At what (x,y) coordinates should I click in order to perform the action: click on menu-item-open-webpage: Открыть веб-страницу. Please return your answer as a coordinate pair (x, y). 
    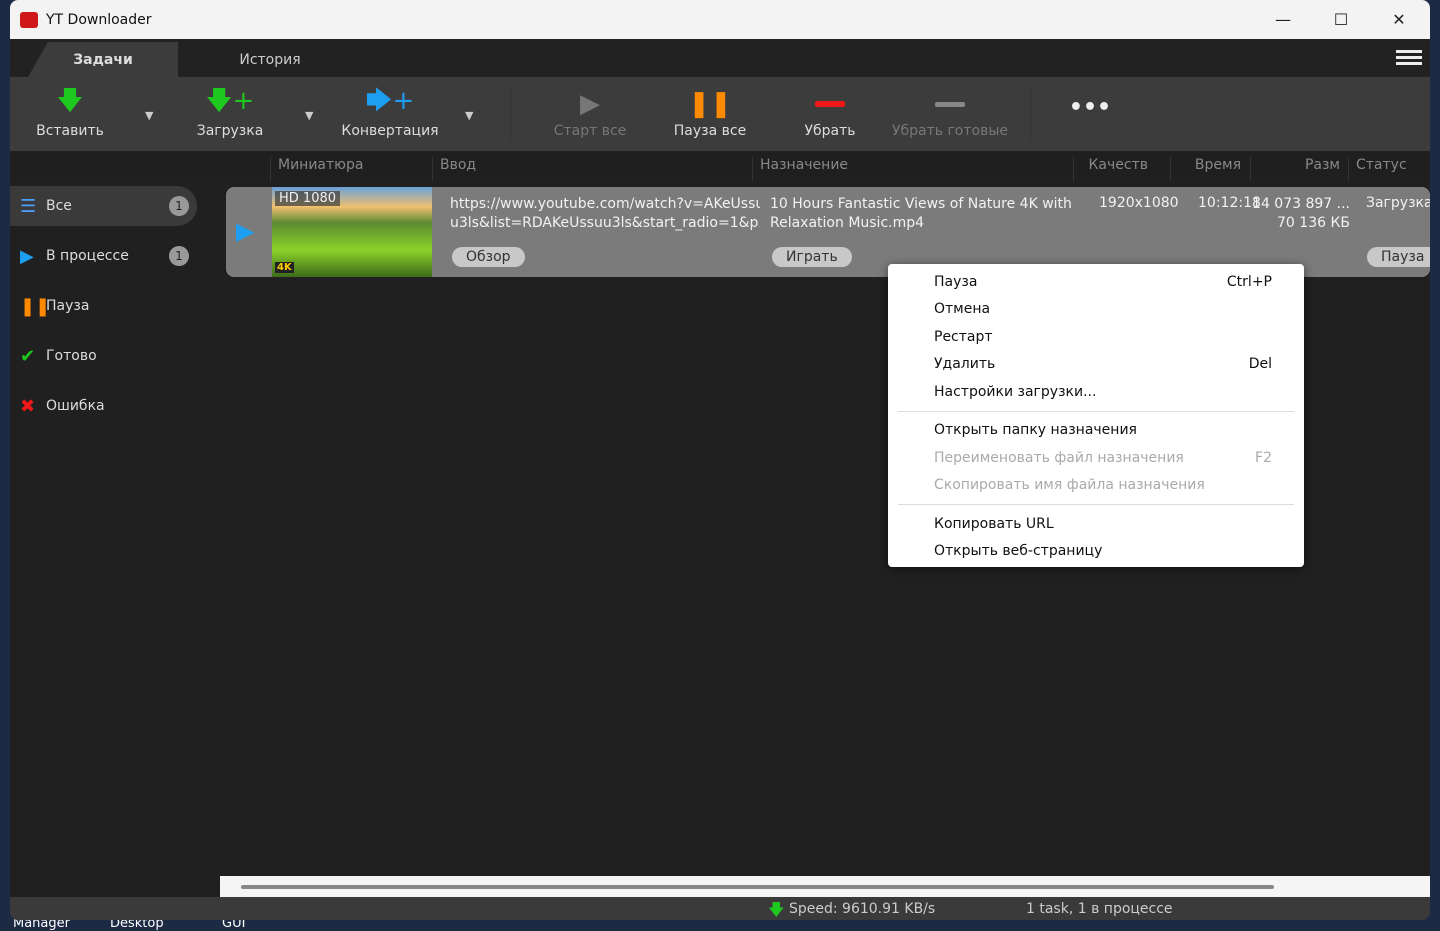
    Looking at the image, I should click on (1096, 552).